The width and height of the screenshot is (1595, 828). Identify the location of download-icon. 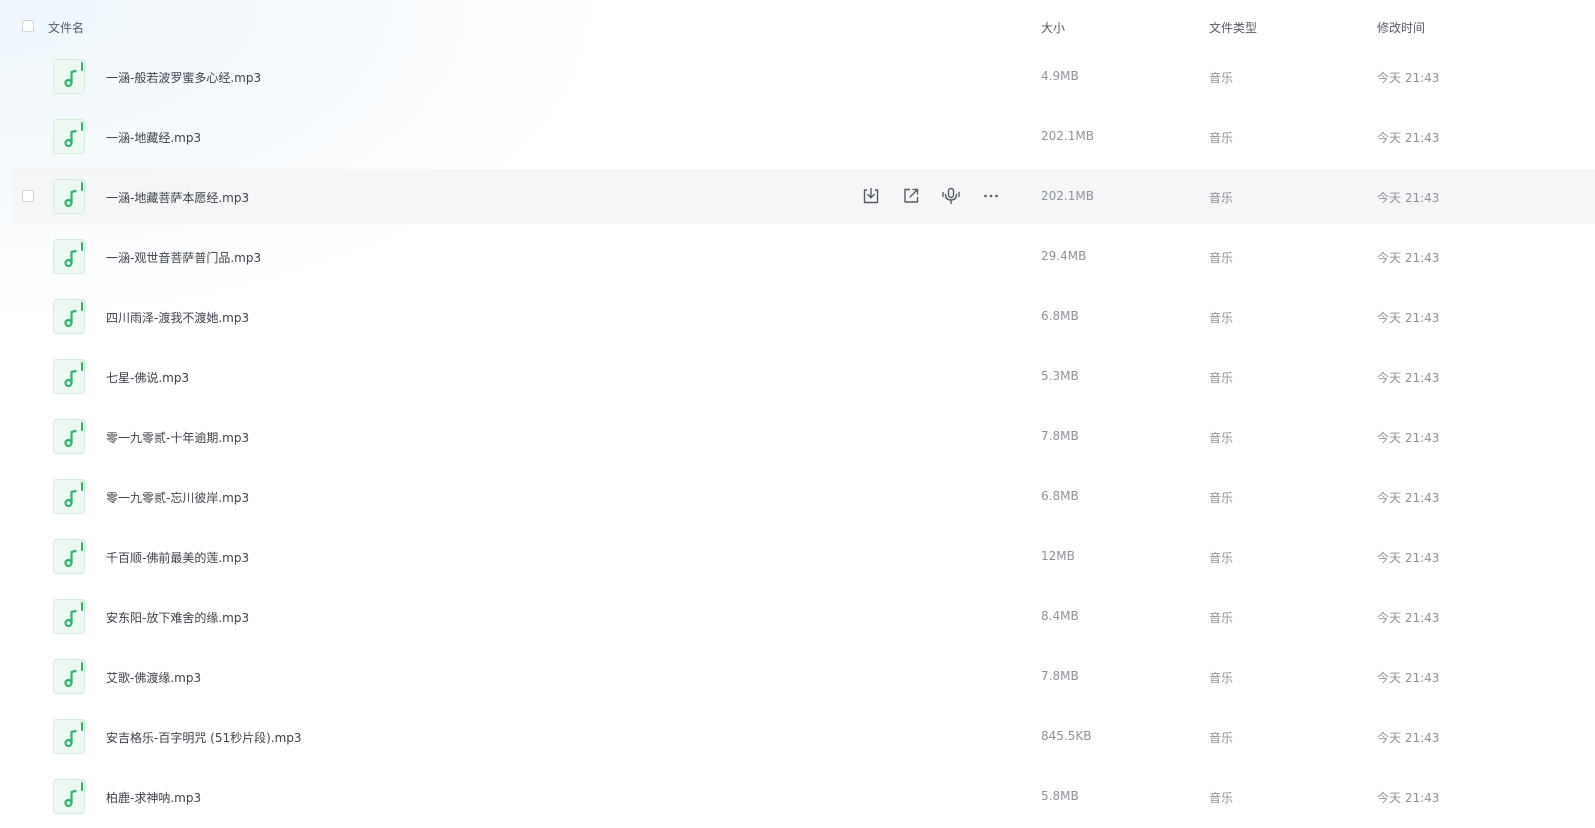
(871, 196).